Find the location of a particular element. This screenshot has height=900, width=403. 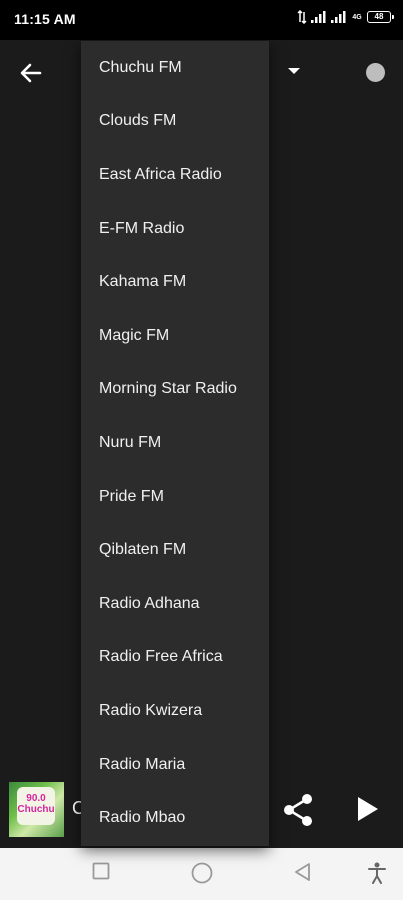

data-transfer-icon is located at coordinates (302, 17).